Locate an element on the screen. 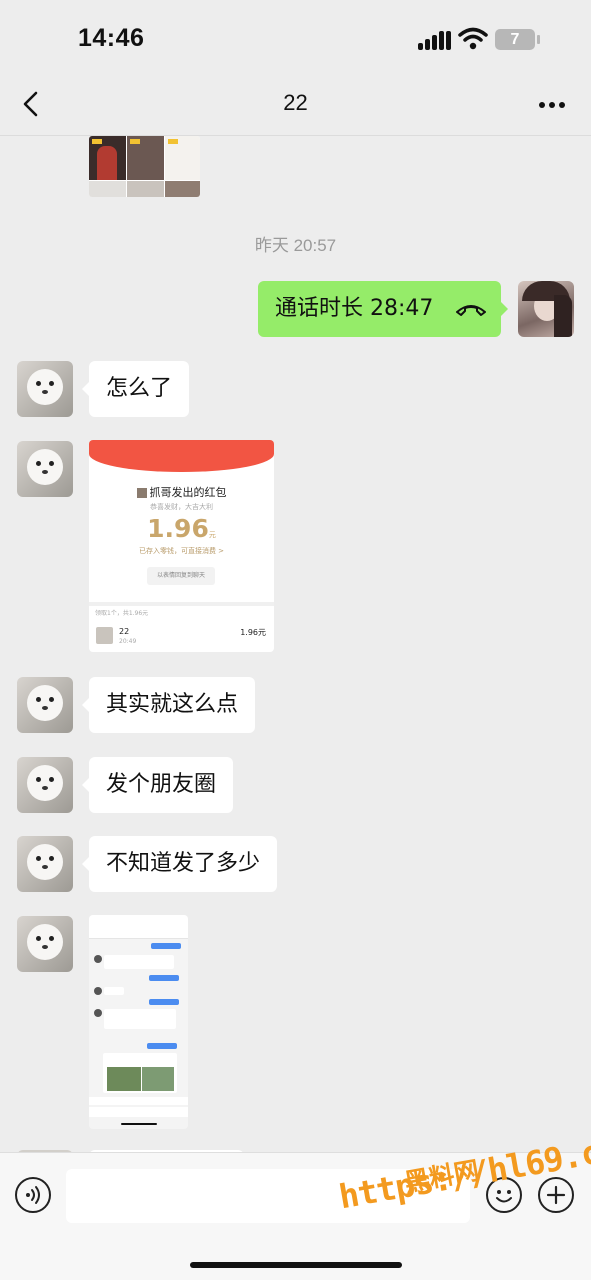 This screenshot has height=1280, width=591. more-dots-icon is located at coordinates (552, 105).